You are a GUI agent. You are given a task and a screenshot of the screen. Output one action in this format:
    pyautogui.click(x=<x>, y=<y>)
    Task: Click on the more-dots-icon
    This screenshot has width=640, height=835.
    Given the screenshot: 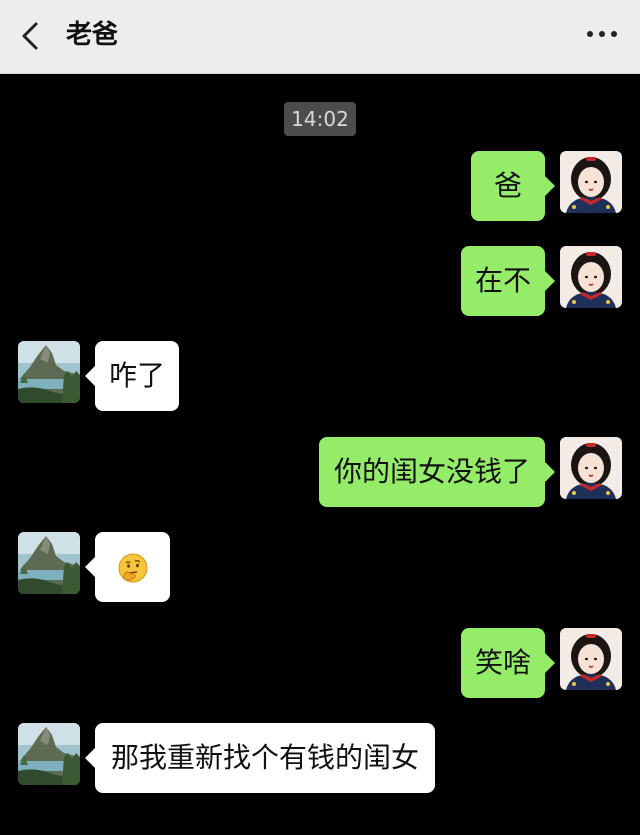 What is the action you would take?
    pyautogui.click(x=602, y=34)
    